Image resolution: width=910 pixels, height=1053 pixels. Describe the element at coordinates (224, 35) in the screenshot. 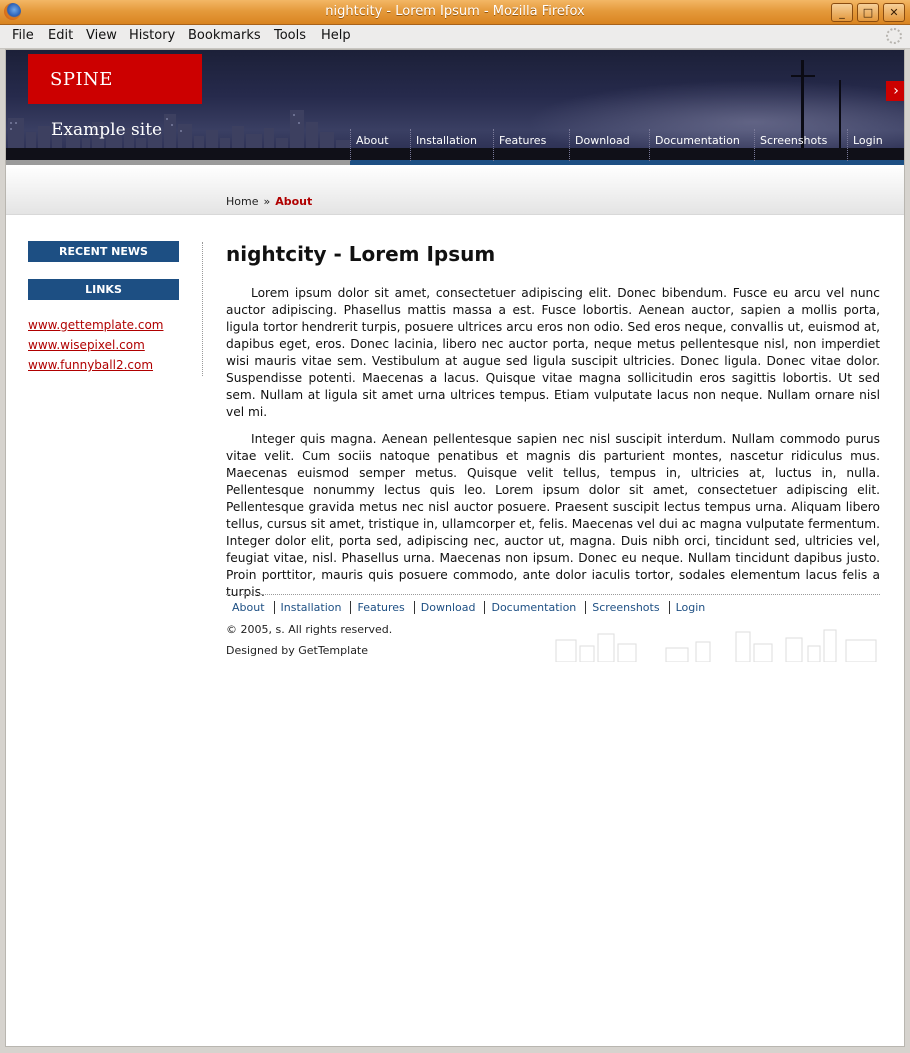

I see `menu-bookmarks: Bookmarks` at that location.